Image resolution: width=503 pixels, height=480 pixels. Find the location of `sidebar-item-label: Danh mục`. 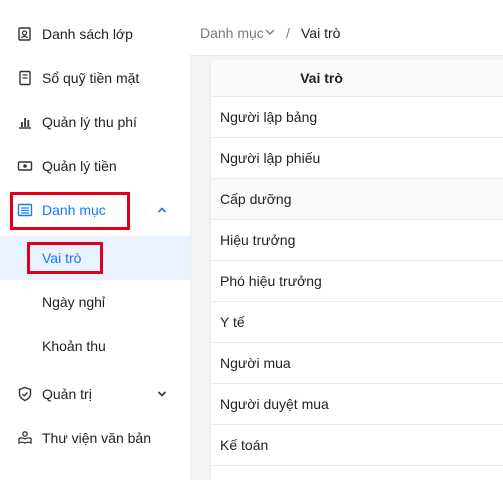

sidebar-item-label: Danh mục is located at coordinates (74, 210).